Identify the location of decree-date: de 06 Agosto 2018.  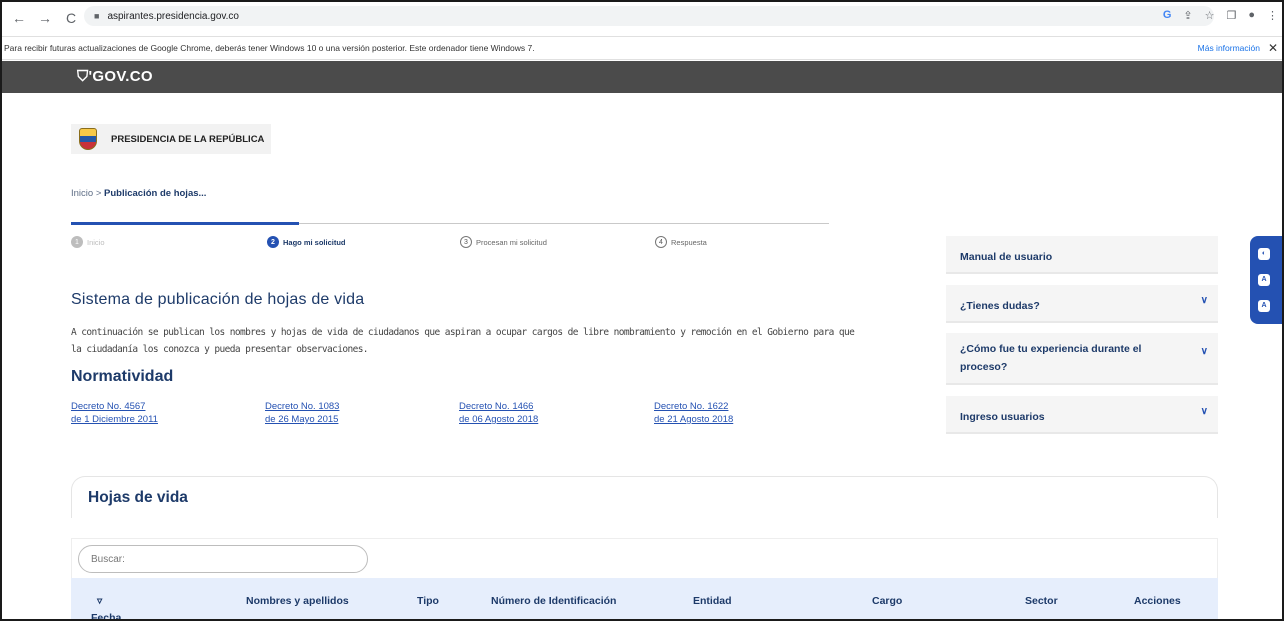
(499, 419).